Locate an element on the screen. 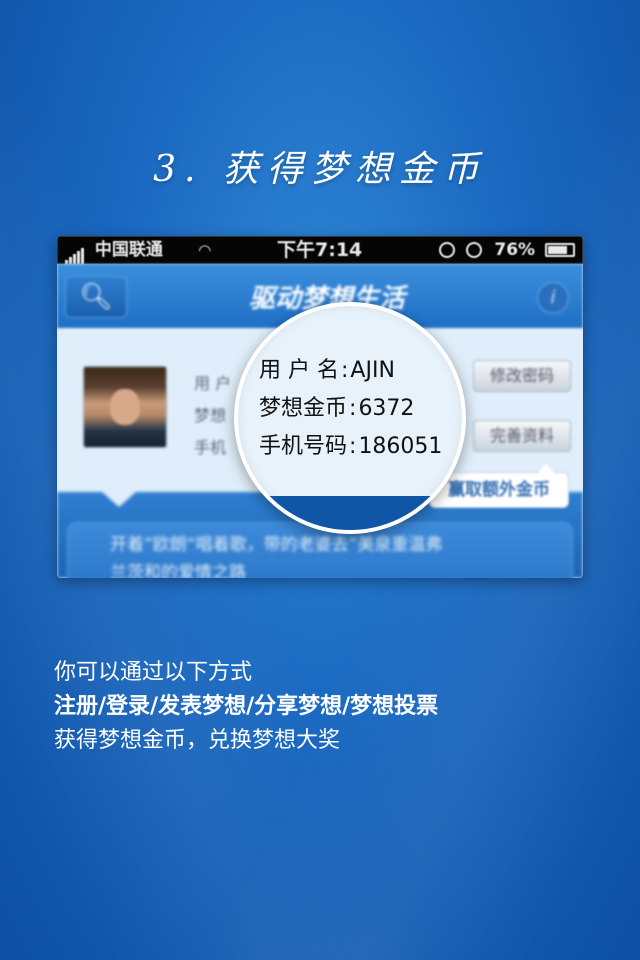  search-icon: 🔍︎ is located at coordinates (96, 297).